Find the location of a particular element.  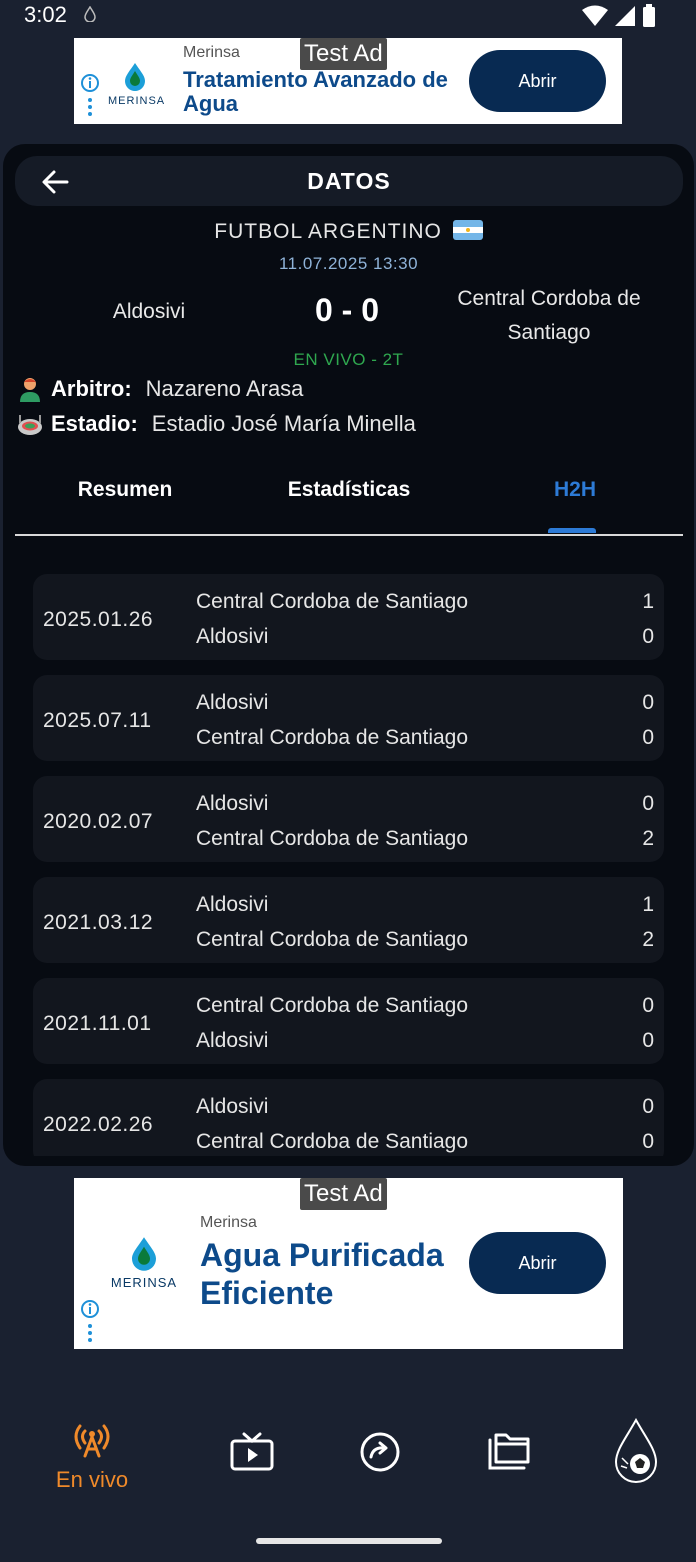

stadium-label: Estadio: is located at coordinates (94, 423).